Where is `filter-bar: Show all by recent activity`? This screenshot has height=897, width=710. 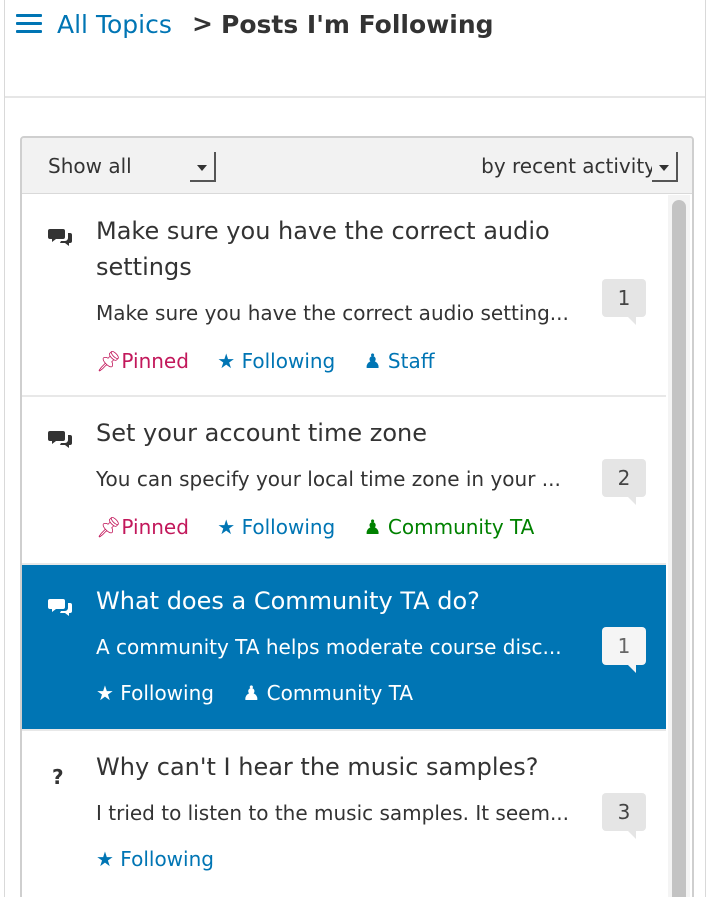 filter-bar: Show all by recent activity is located at coordinates (357, 166).